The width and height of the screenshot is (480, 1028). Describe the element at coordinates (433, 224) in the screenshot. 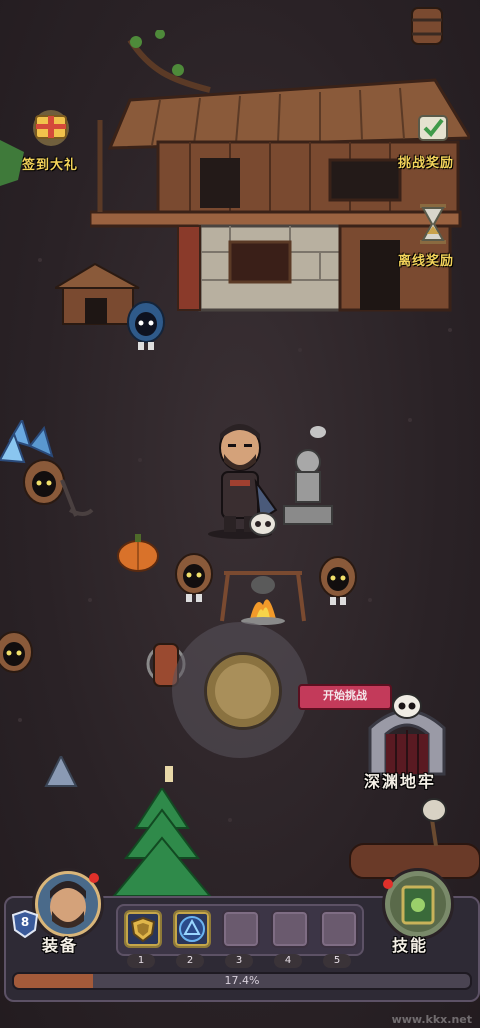

I see `hourglass-icon` at that location.